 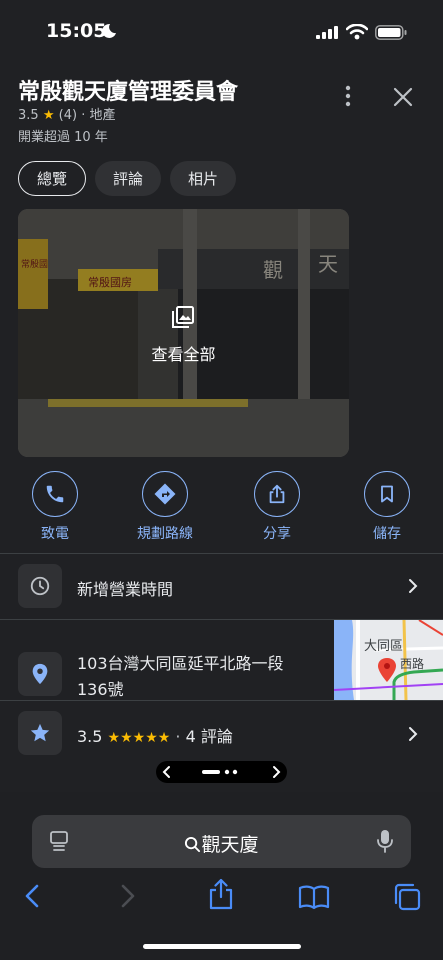 What do you see at coordinates (412, 663) in the screenshot?
I see `map-road-label: 西路` at bounding box center [412, 663].